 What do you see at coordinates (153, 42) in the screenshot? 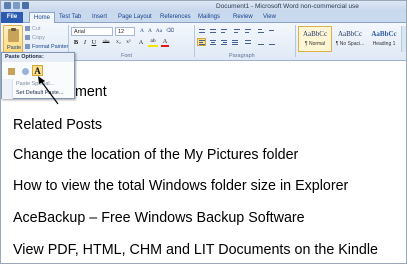
I see `highlight-color-button: ab` at bounding box center [153, 42].